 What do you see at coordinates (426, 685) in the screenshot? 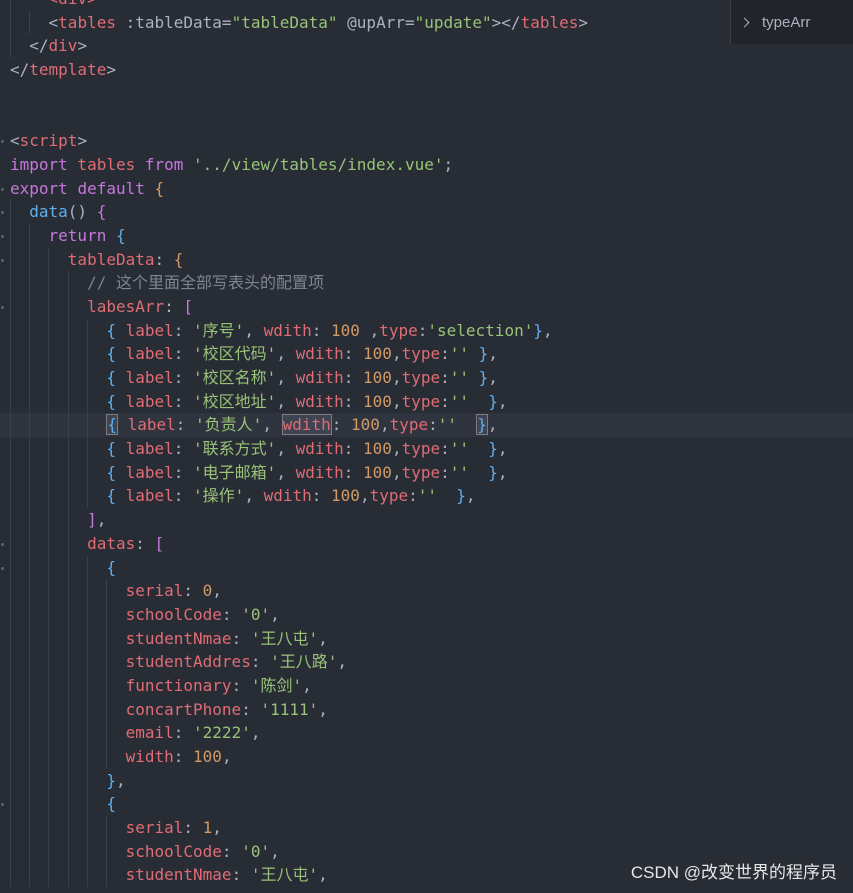
I see `code-line: functionary: '陈剑',` at bounding box center [426, 685].